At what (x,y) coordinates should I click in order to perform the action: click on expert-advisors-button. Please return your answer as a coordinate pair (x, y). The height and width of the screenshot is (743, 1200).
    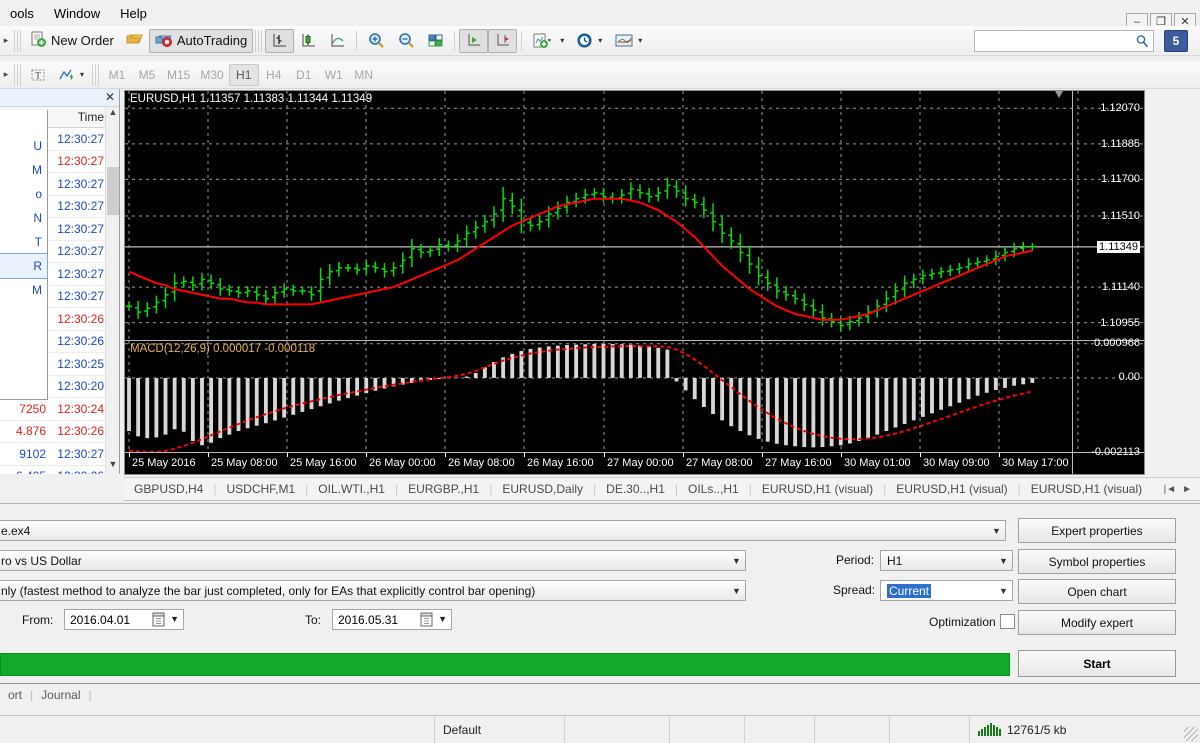
    Looking at the image, I should click on (134, 41).